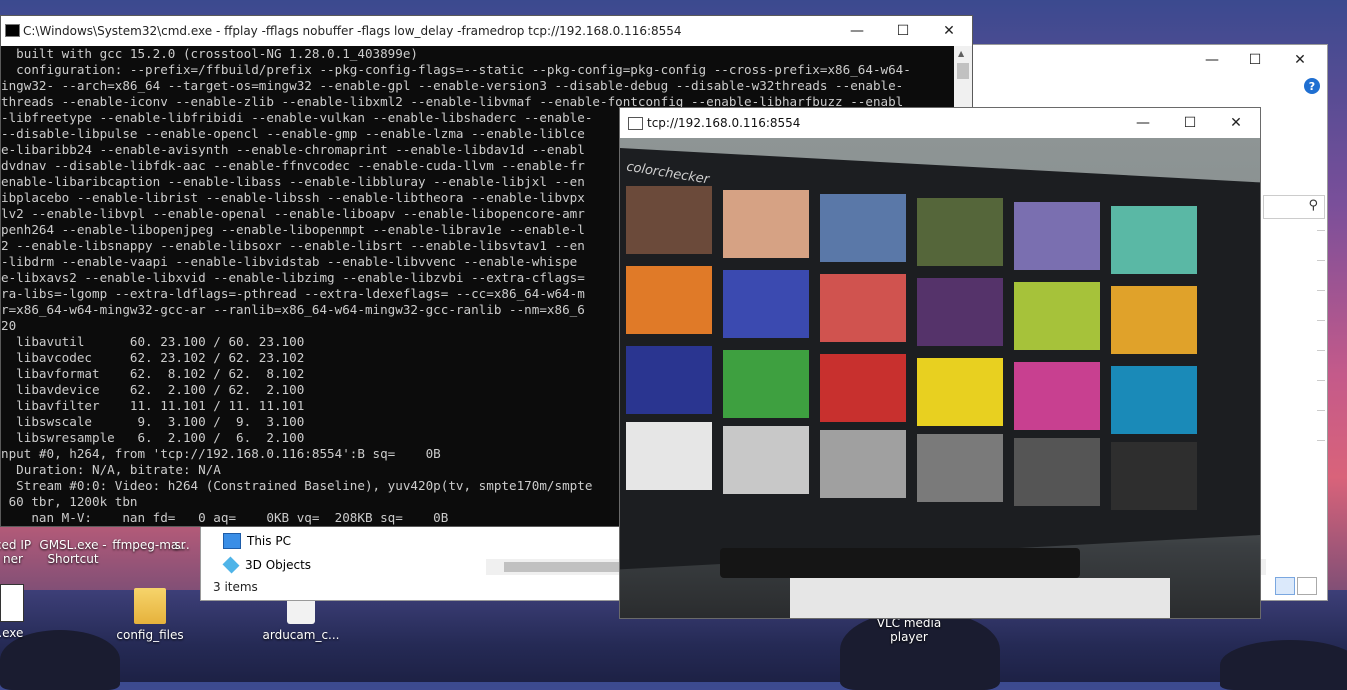 The width and height of the screenshot is (1347, 690). What do you see at coordinates (1319, 365) in the screenshot?
I see `explorer-vertical-scrollbar` at bounding box center [1319, 365].